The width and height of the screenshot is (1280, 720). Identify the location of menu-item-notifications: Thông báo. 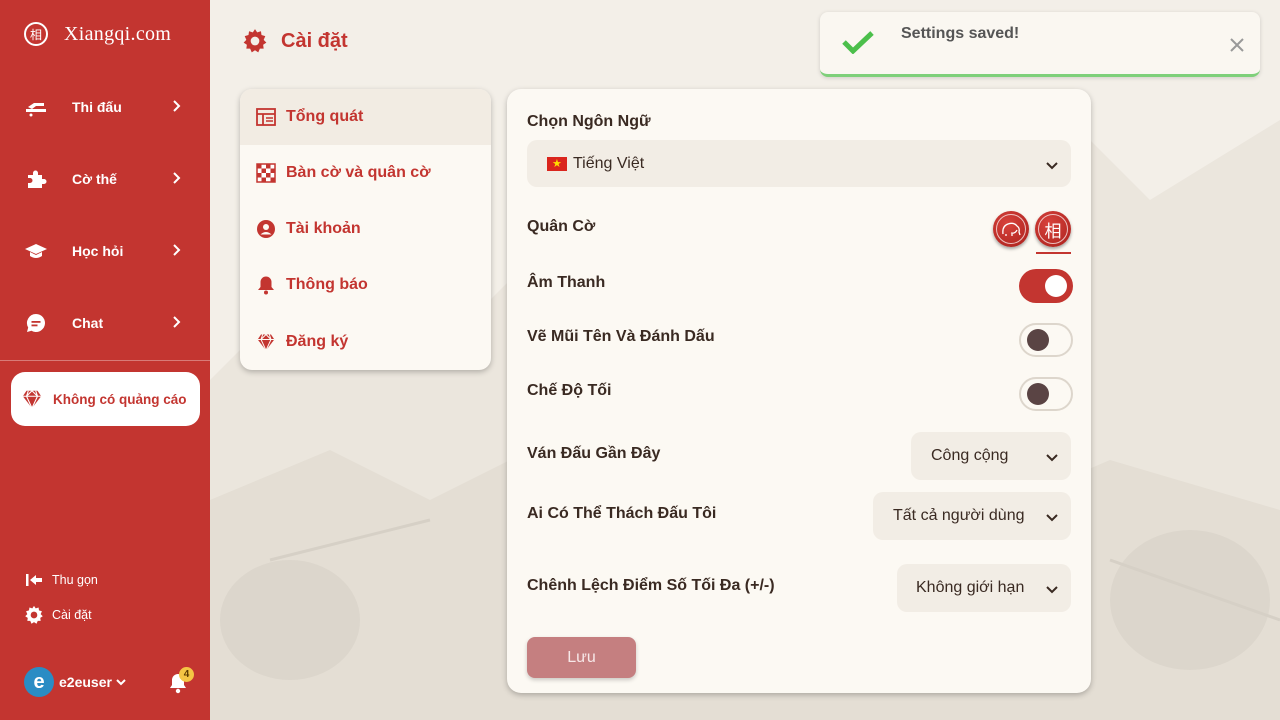
(365, 285).